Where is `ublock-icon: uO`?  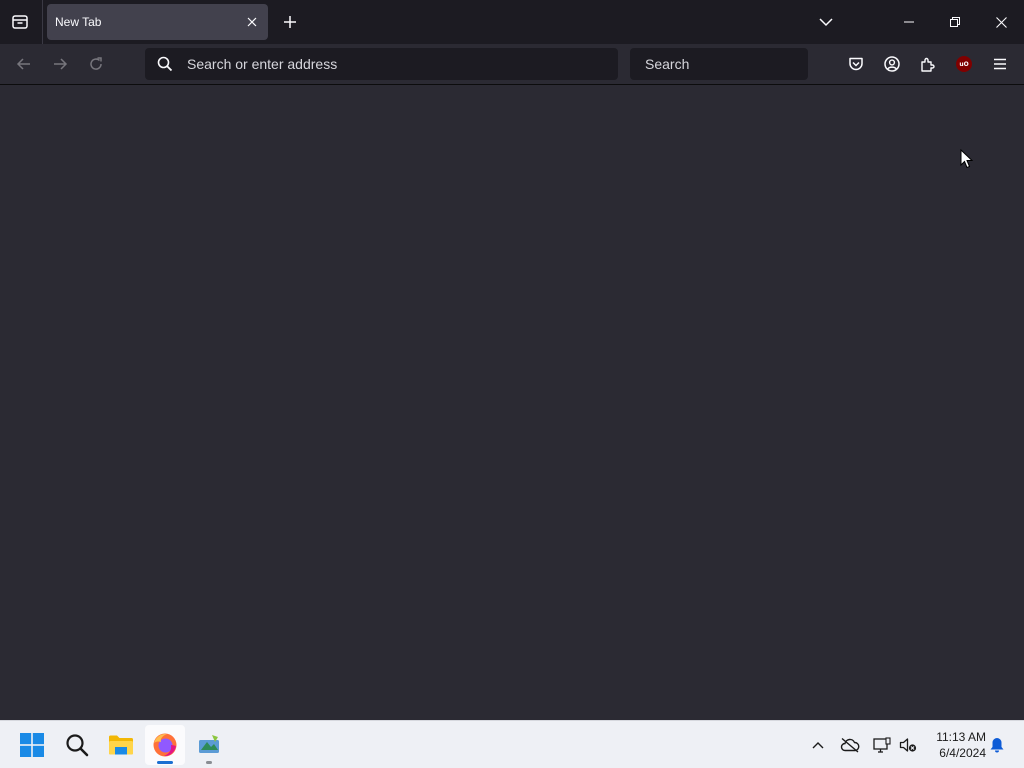
ublock-icon: uO is located at coordinates (964, 64).